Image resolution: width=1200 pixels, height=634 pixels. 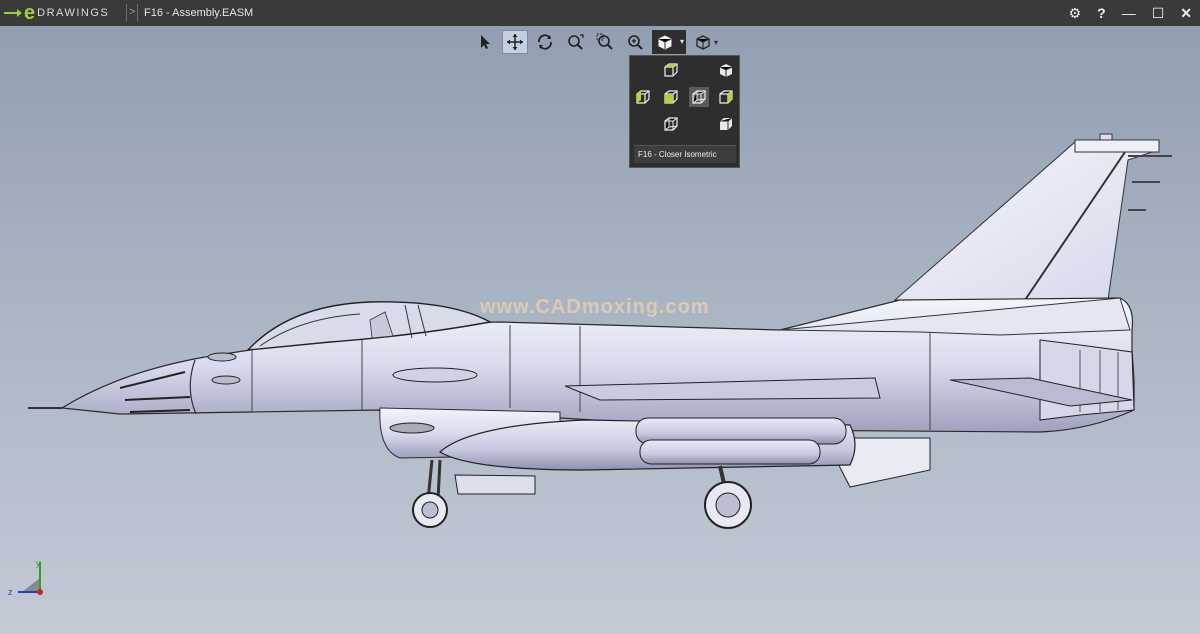 What do you see at coordinates (435, 375) in the screenshot?
I see `gun-port` at bounding box center [435, 375].